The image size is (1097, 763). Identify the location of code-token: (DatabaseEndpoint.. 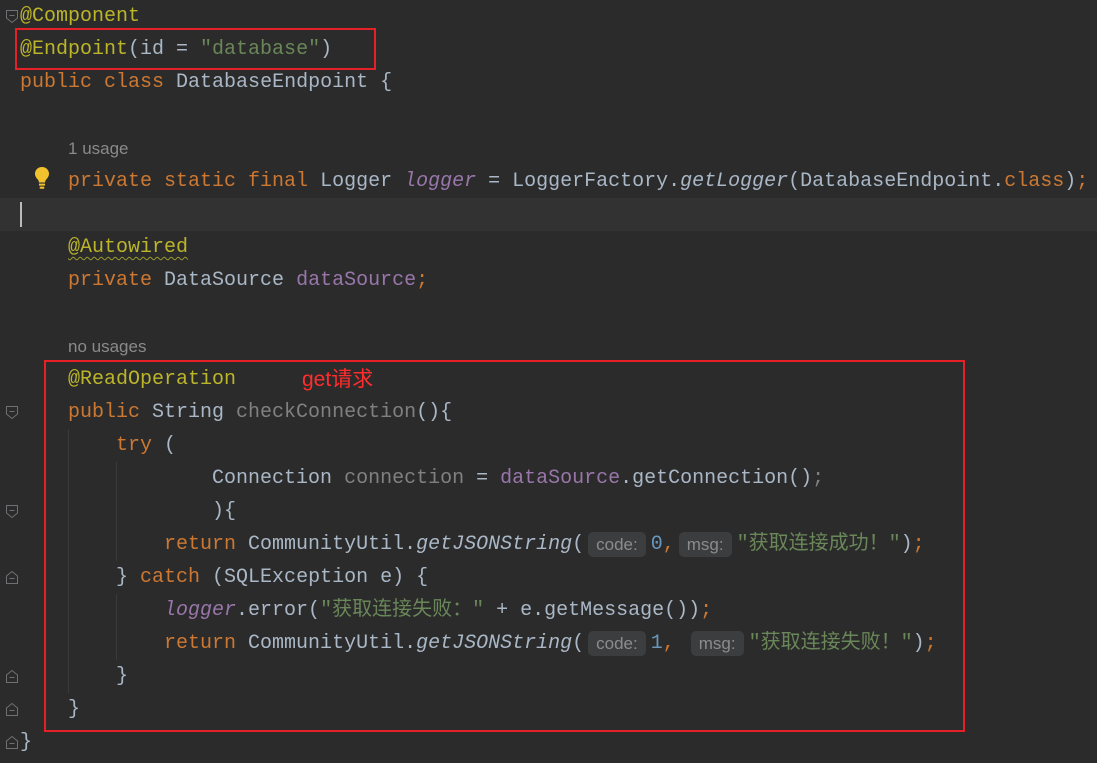
(896, 181).